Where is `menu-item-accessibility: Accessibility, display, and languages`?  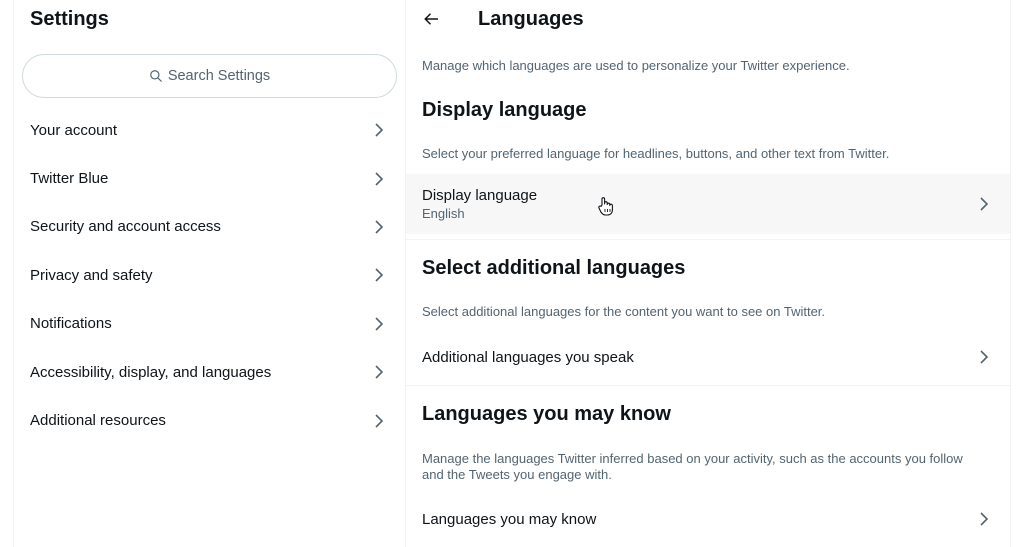
menu-item-accessibility: Accessibility, display, and languages is located at coordinates (209, 372).